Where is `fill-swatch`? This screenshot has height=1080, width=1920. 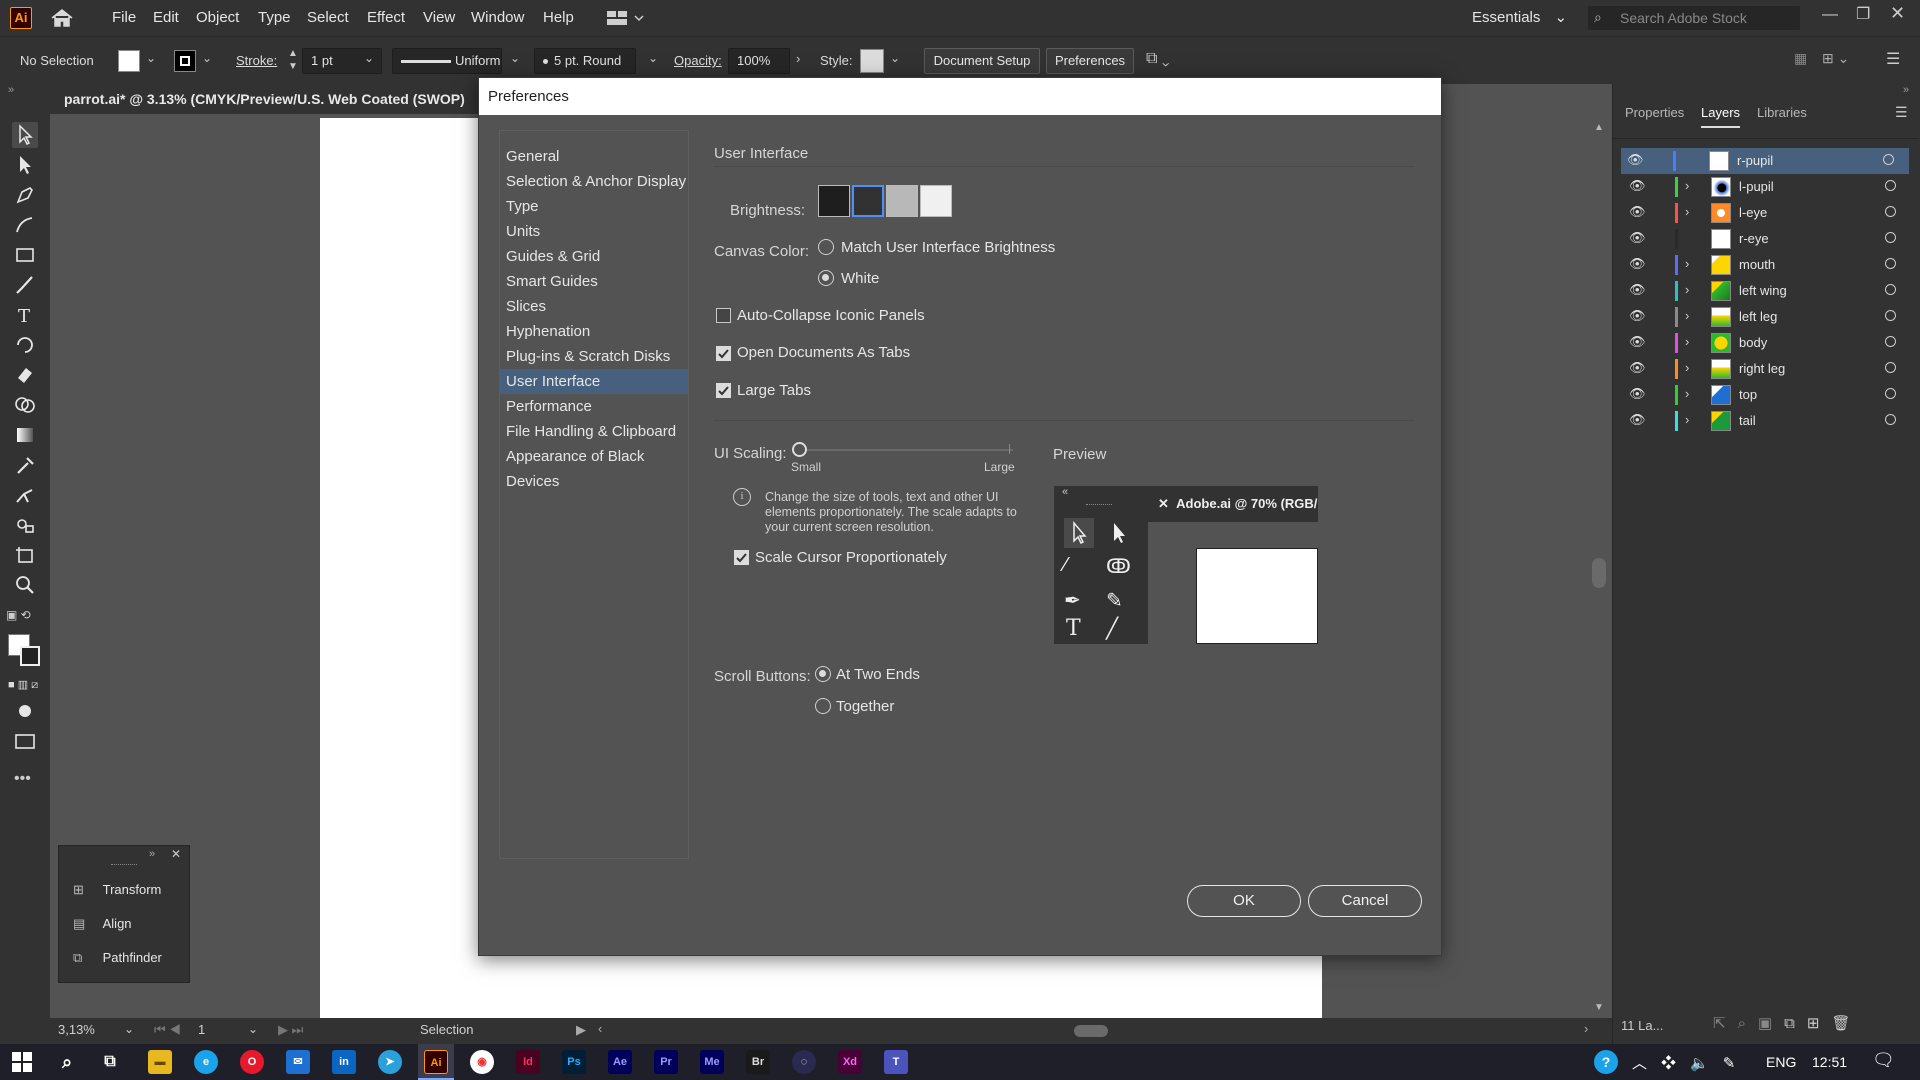
fill-swatch is located at coordinates (129, 61).